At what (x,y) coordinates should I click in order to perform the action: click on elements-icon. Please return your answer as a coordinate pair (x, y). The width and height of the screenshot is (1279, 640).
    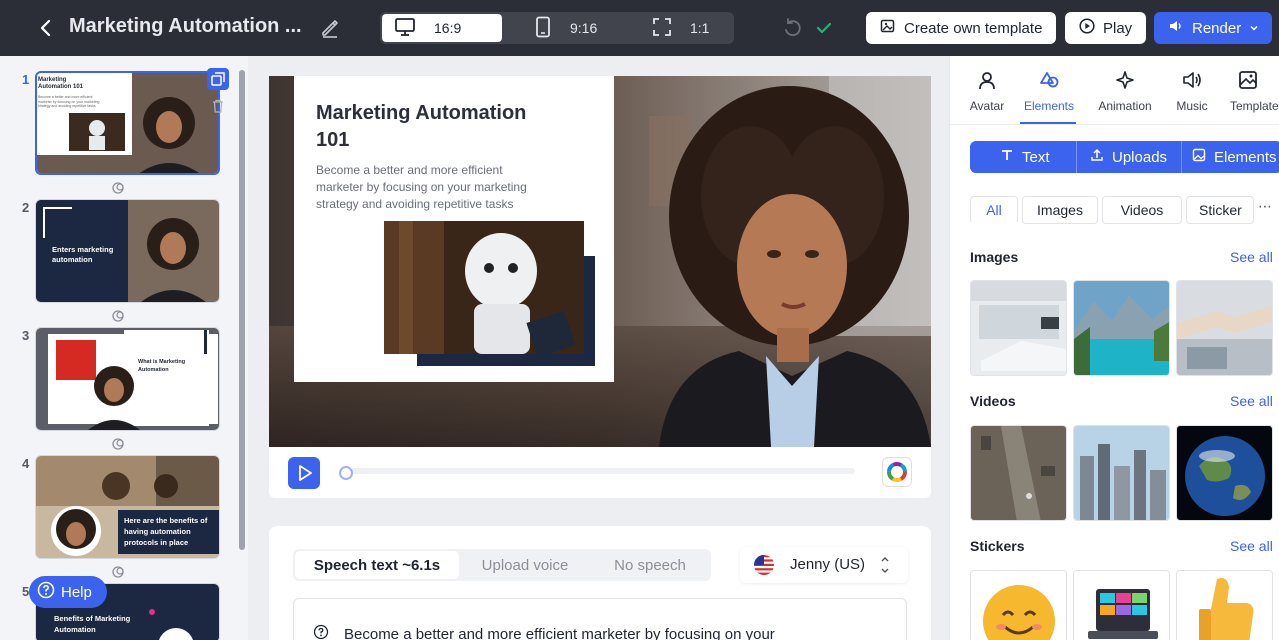
    Looking at the image, I should click on (1049, 81).